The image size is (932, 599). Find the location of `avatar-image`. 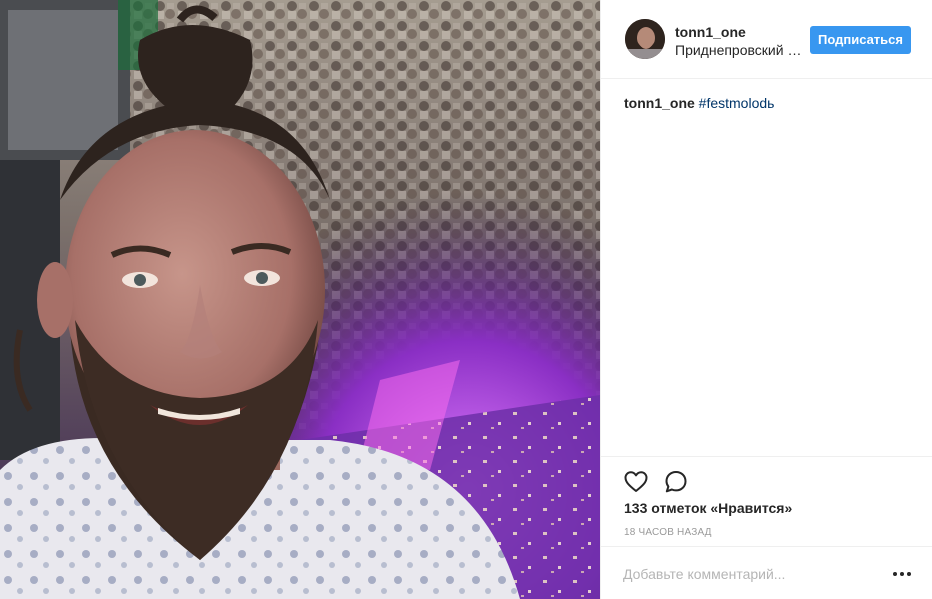

avatar-image is located at coordinates (645, 39).